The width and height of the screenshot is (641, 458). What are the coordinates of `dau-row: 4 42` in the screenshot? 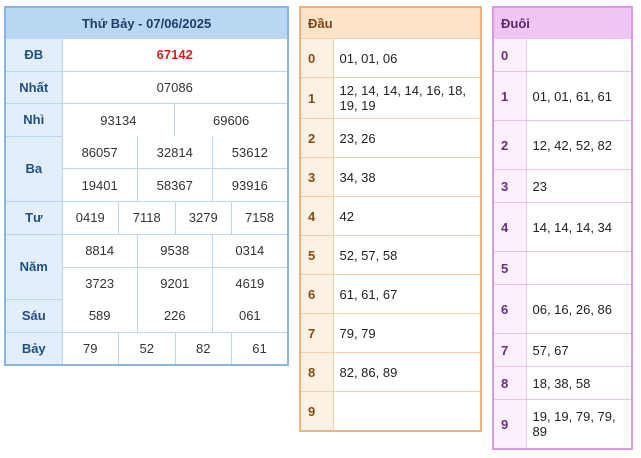 It's located at (390, 216).